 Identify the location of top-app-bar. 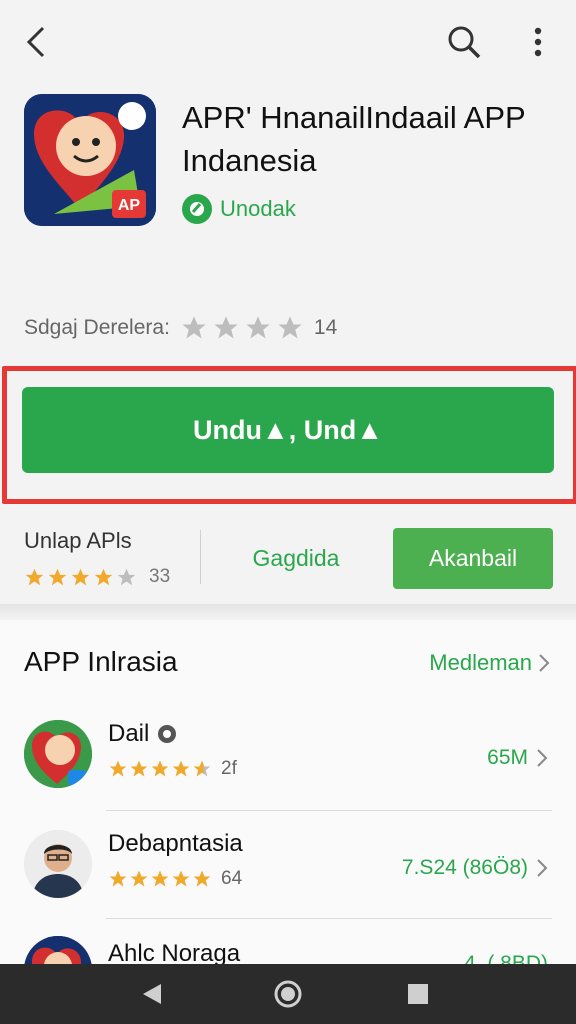
(288, 42).